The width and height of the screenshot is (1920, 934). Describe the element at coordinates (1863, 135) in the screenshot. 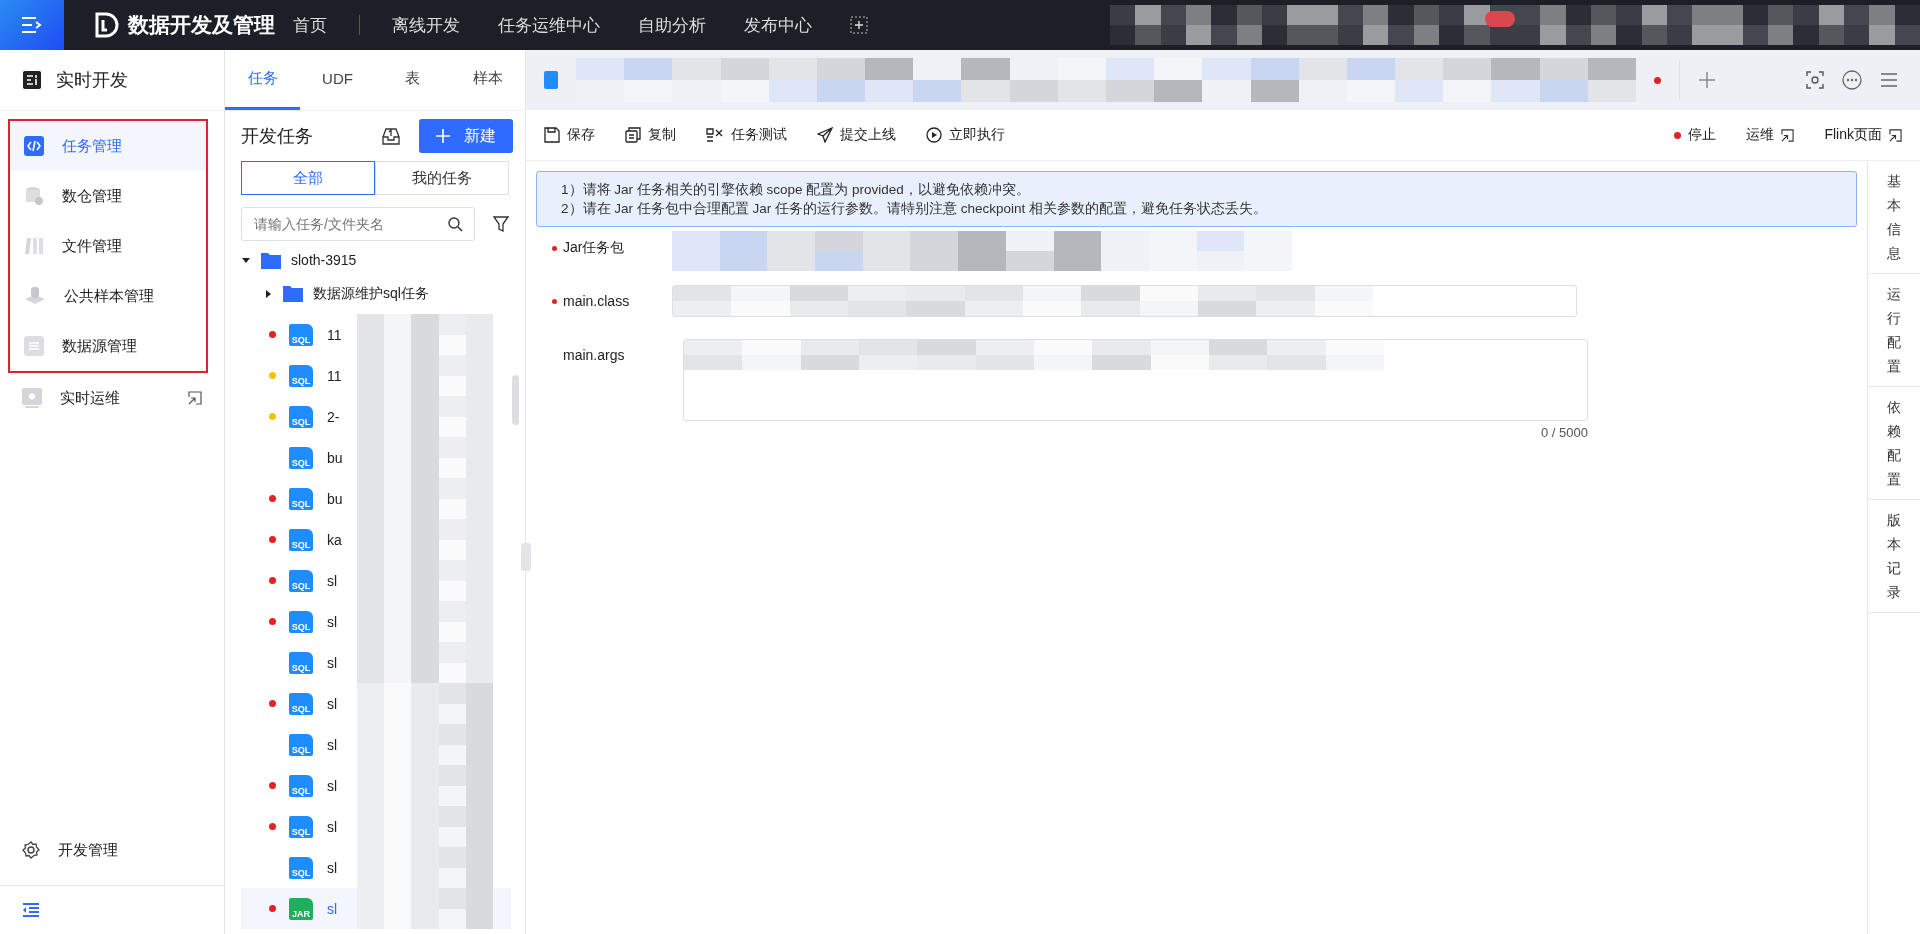

I see `link-button: Flink页面` at that location.